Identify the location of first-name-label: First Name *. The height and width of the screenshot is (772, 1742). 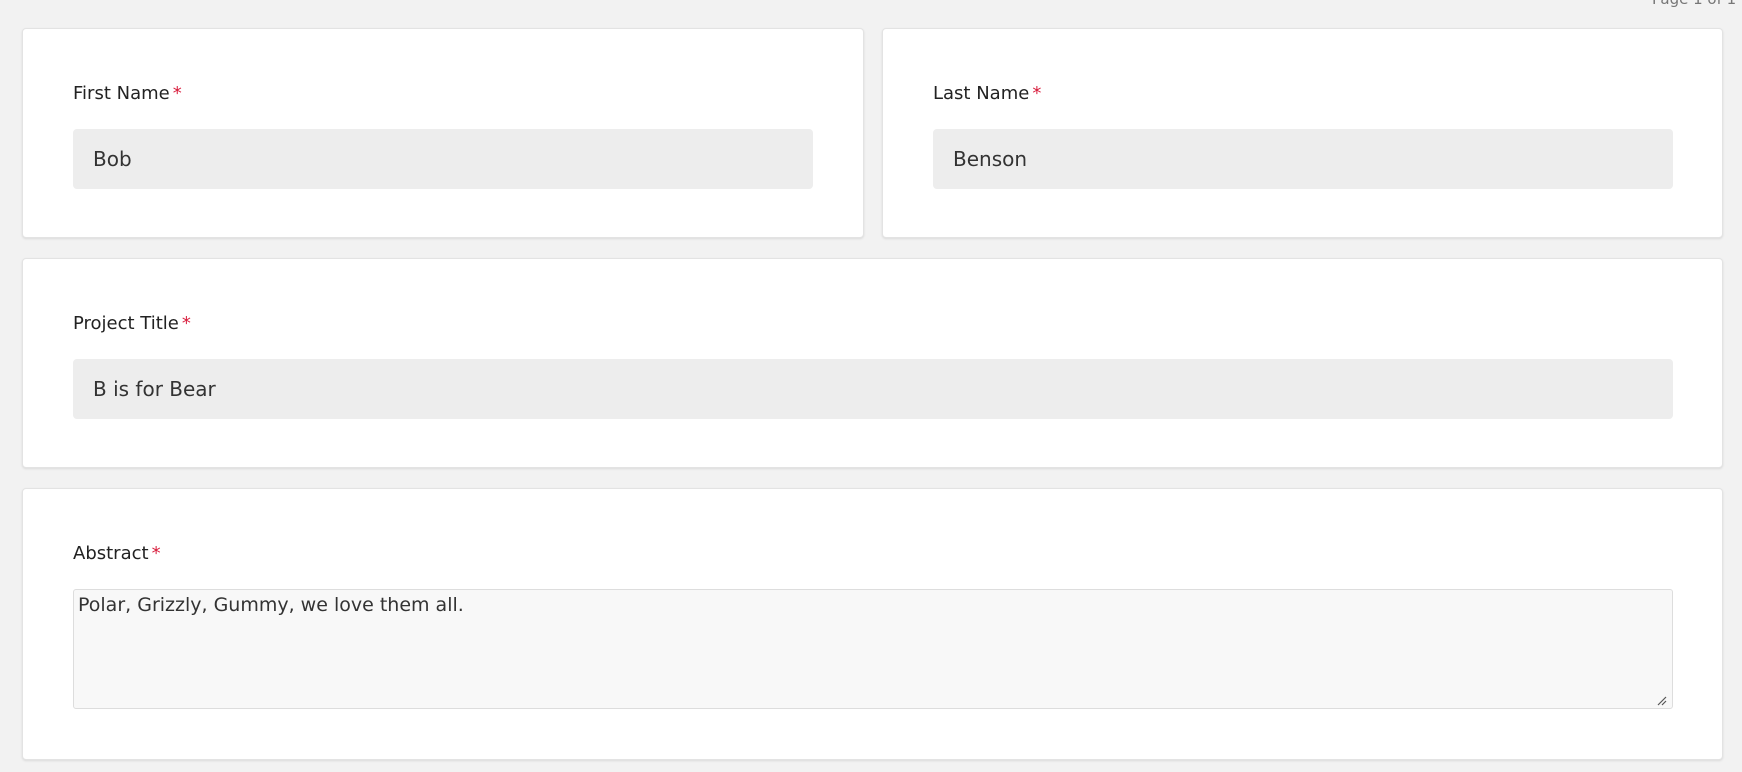
(127, 93).